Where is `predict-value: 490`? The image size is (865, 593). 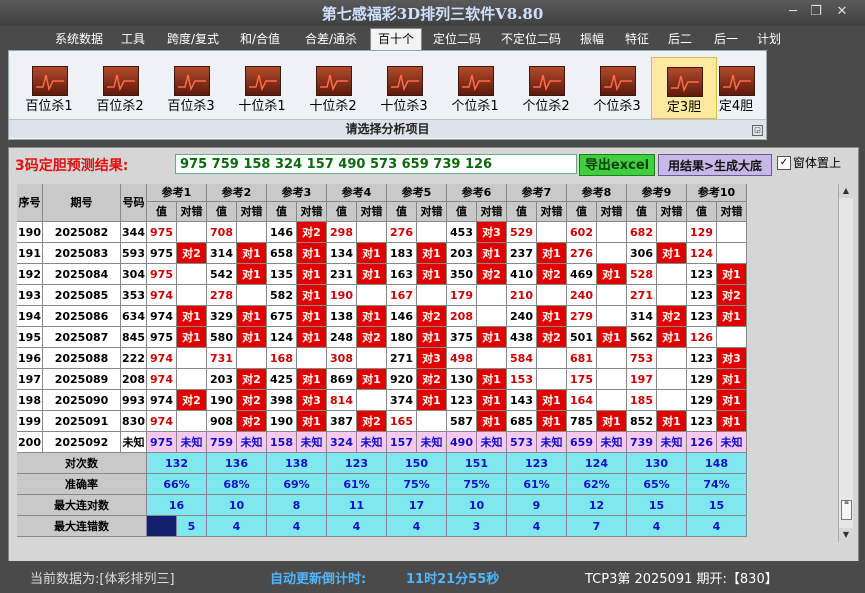
predict-value: 490 is located at coordinates (462, 442).